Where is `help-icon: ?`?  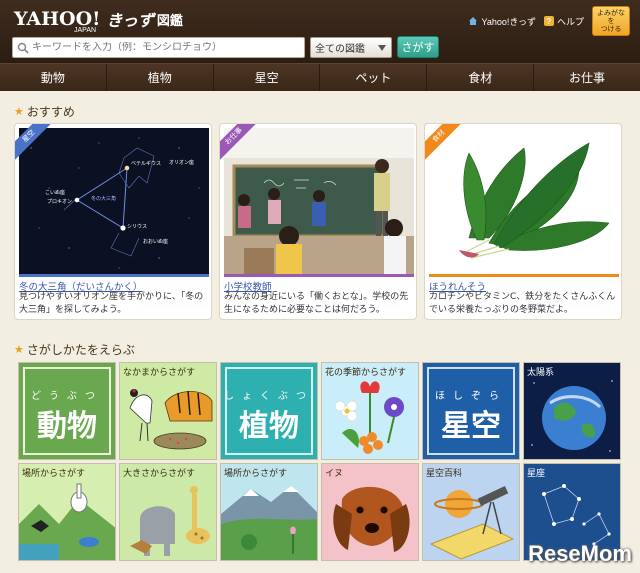 help-icon: ? is located at coordinates (548, 21).